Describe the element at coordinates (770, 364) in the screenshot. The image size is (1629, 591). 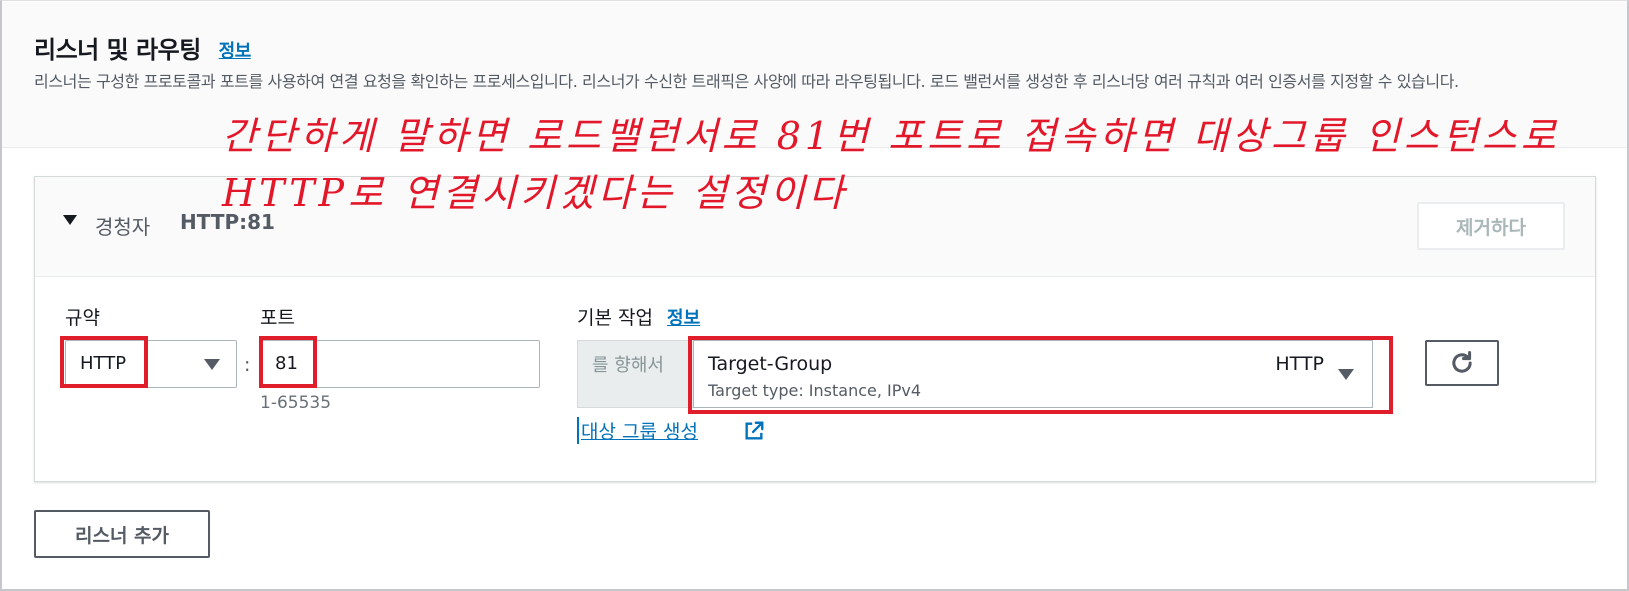
I see `target-group-name: Target-Group` at that location.